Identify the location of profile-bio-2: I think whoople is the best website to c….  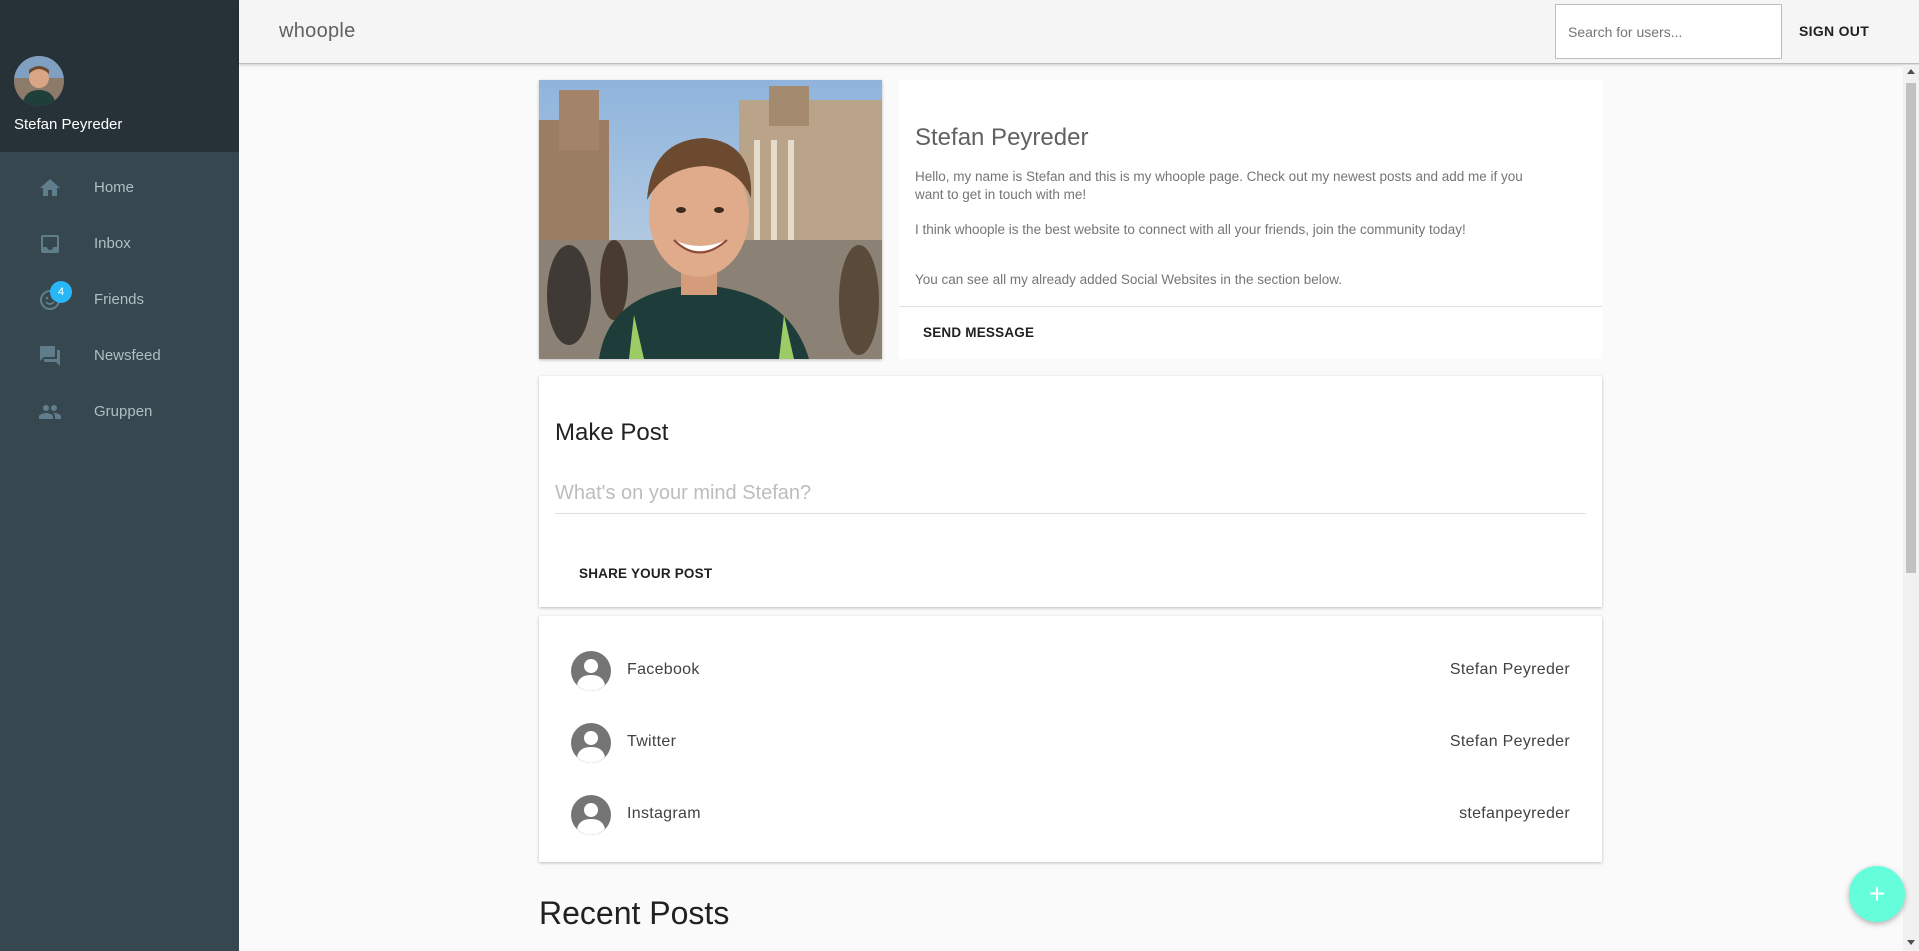
(1190, 229).